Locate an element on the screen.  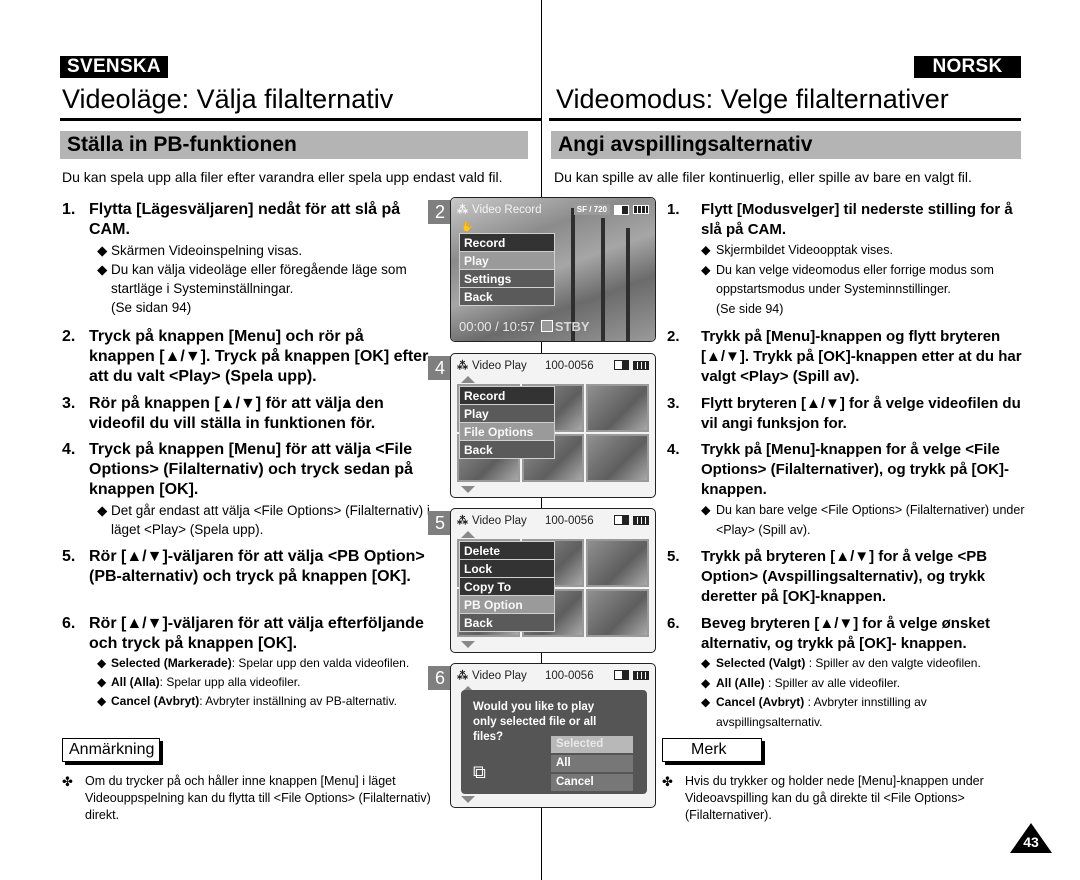
note-label-norwegian: Merk is located at coordinates (712, 750).